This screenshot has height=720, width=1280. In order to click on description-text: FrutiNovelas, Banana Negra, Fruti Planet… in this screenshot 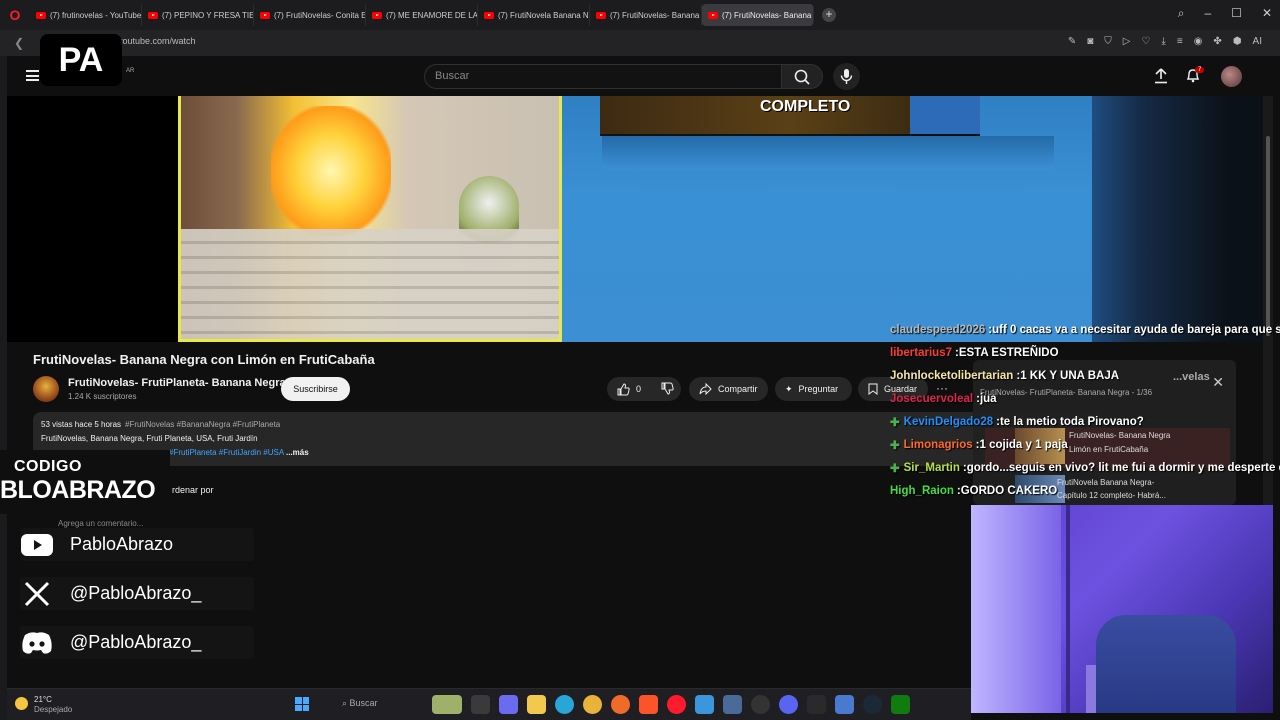, I will do `click(149, 438)`.